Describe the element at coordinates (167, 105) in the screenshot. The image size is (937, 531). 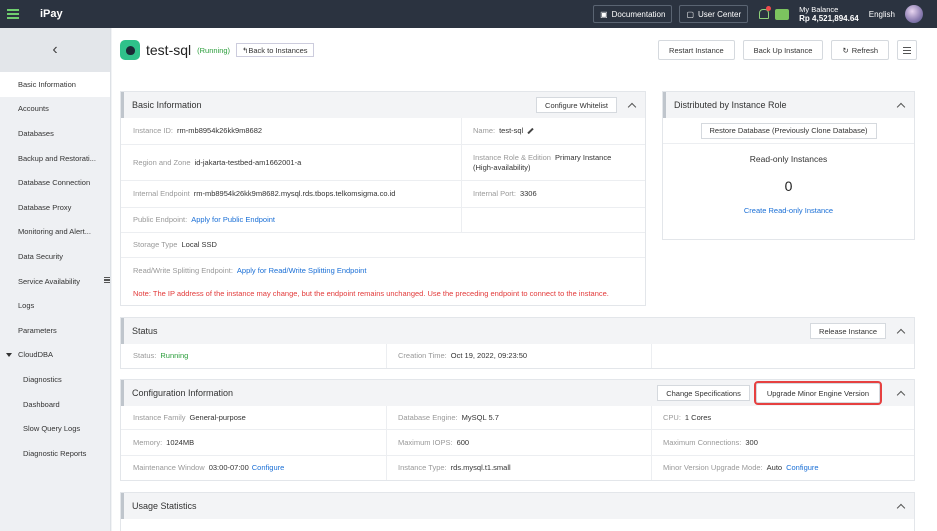
I see `basic-information-title: Basic Information` at that location.